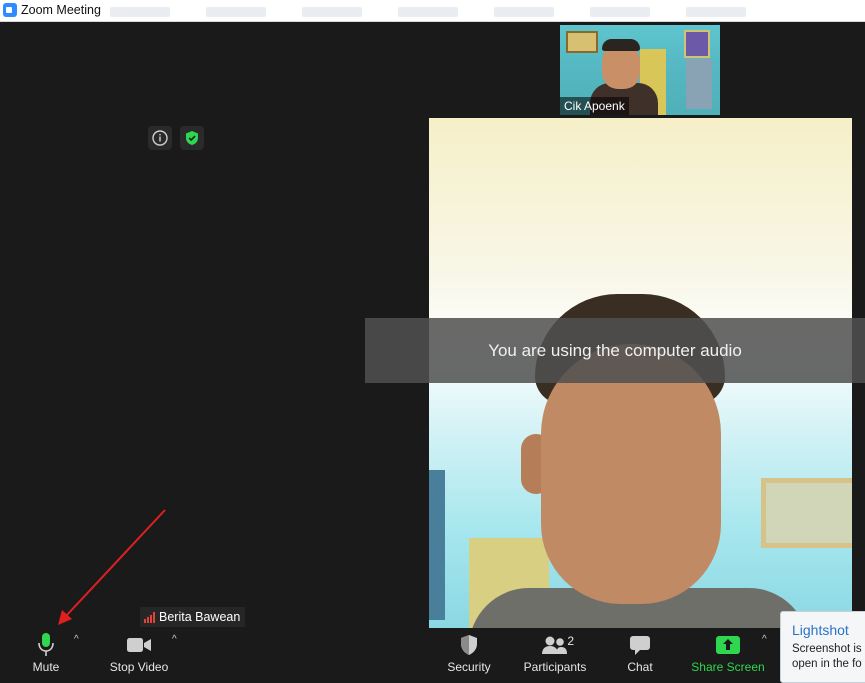 The image size is (865, 683). What do you see at coordinates (200, 617) in the screenshot?
I see `self-name-label: Berita Bawean` at bounding box center [200, 617].